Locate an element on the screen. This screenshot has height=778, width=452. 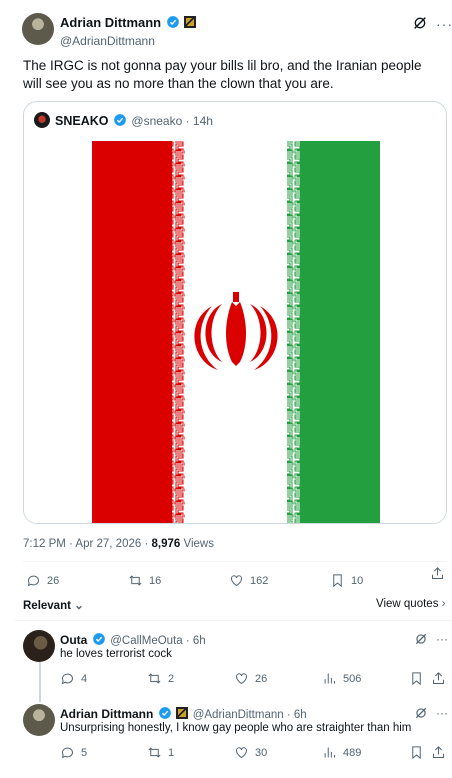
like-count: 162 is located at coordinates (259, 580).